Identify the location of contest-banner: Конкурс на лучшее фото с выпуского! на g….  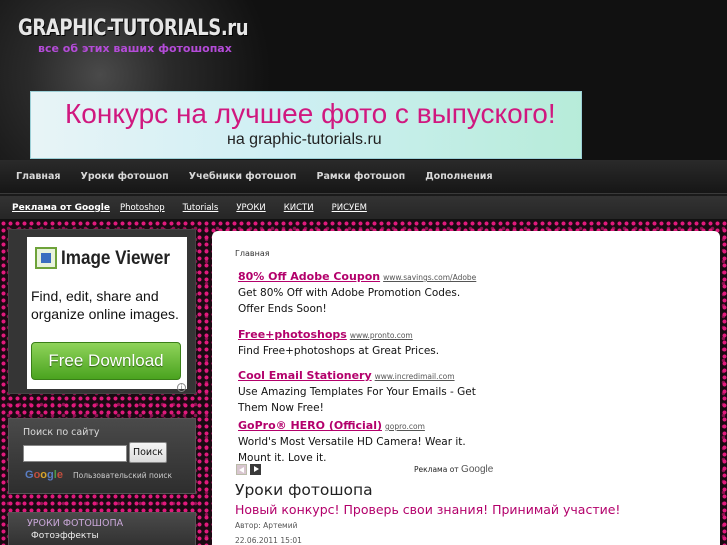
(306, 125).